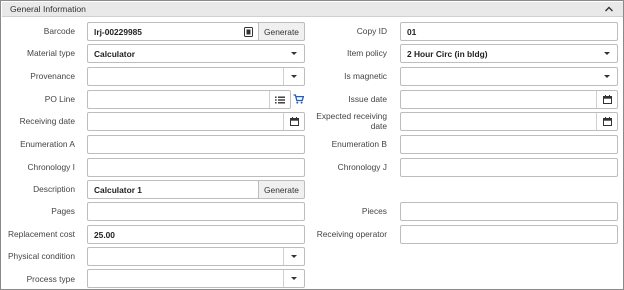 Image resolution: width=624 pixels, height=290 pixels. I want to click on replacement-cost-value: 25.00, so click(104, 235).